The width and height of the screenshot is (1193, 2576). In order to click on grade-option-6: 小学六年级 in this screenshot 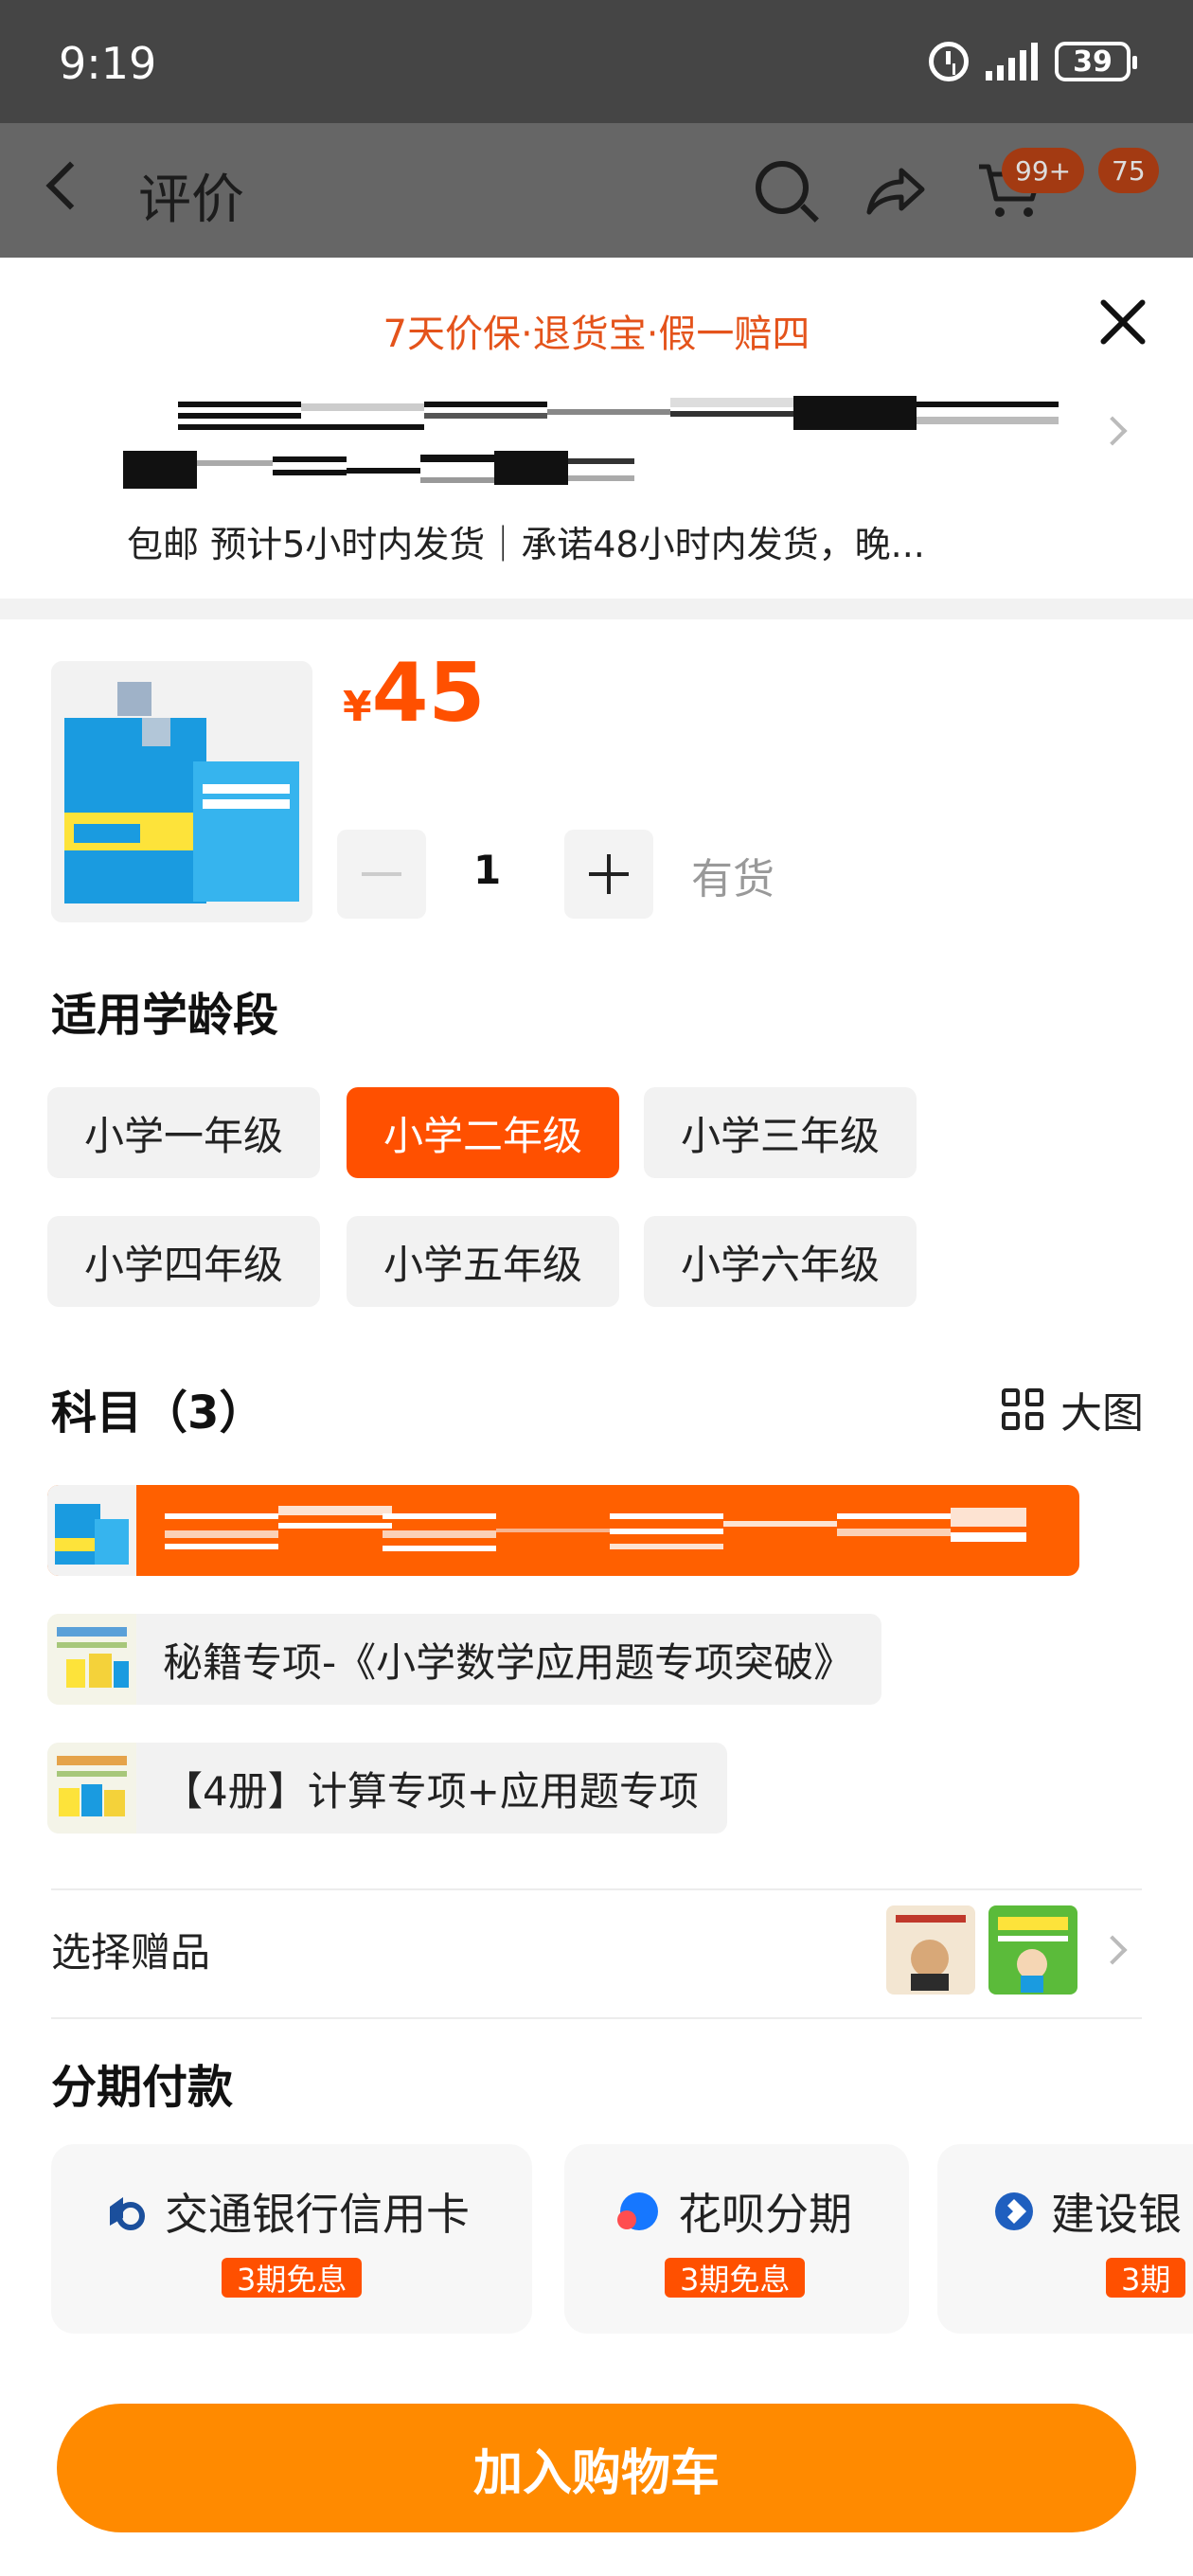, I will do `click(780, 1261)`.